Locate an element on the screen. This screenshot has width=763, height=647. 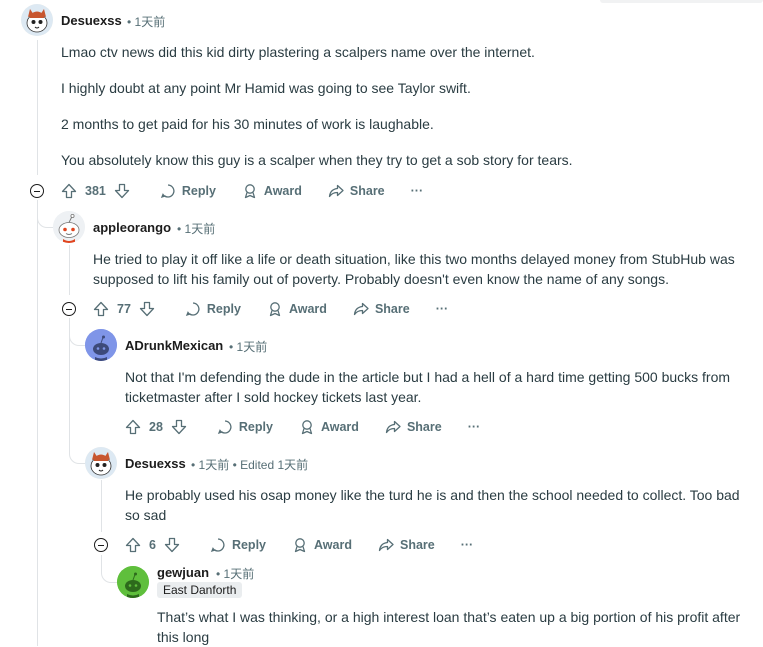
vote-count: 28 is located at coordinates (156, 427).